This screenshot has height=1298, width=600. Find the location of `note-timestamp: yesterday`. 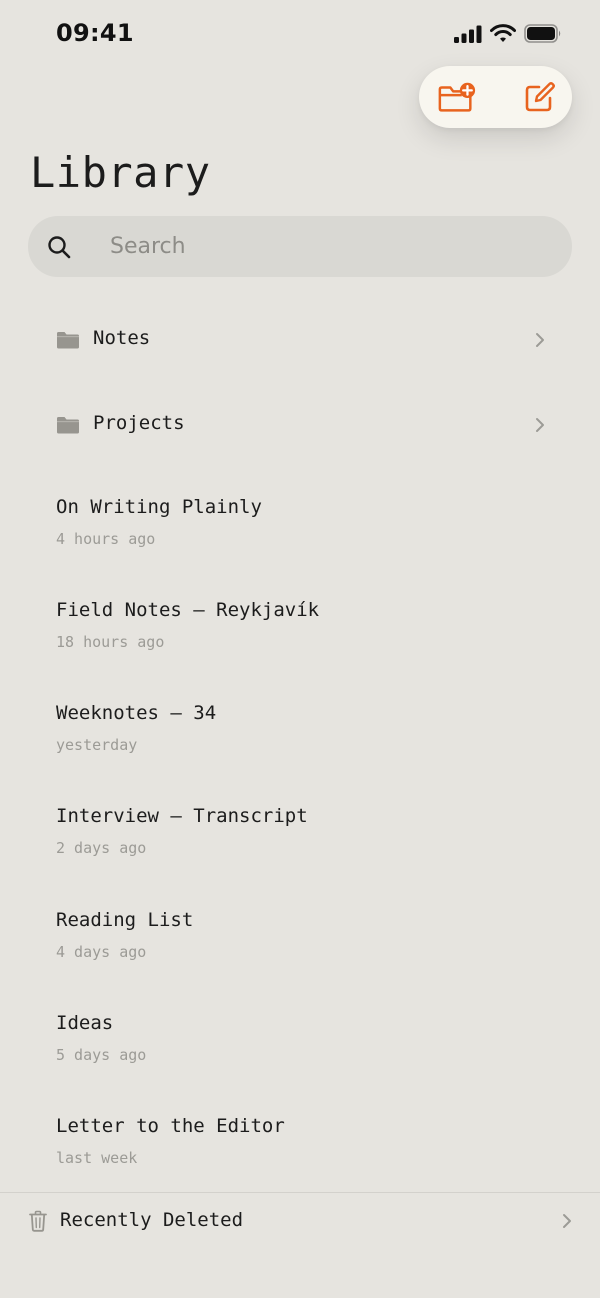

note-timestamp: yesterday is located at coordinates (97, 745).